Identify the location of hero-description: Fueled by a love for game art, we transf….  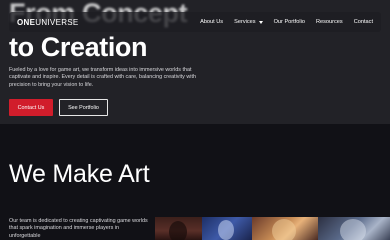
(102, 77).